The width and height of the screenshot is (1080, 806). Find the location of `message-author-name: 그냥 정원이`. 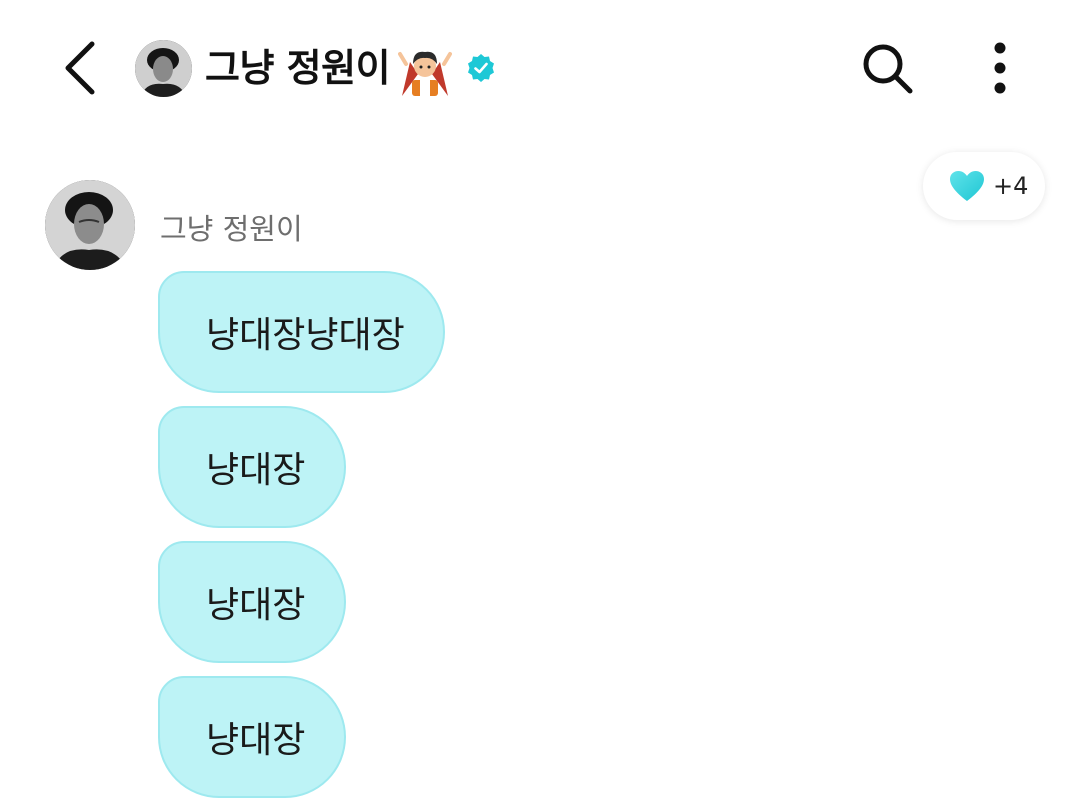

message-author-name: 그냥 정원이 is located at coordinates (231, 229).